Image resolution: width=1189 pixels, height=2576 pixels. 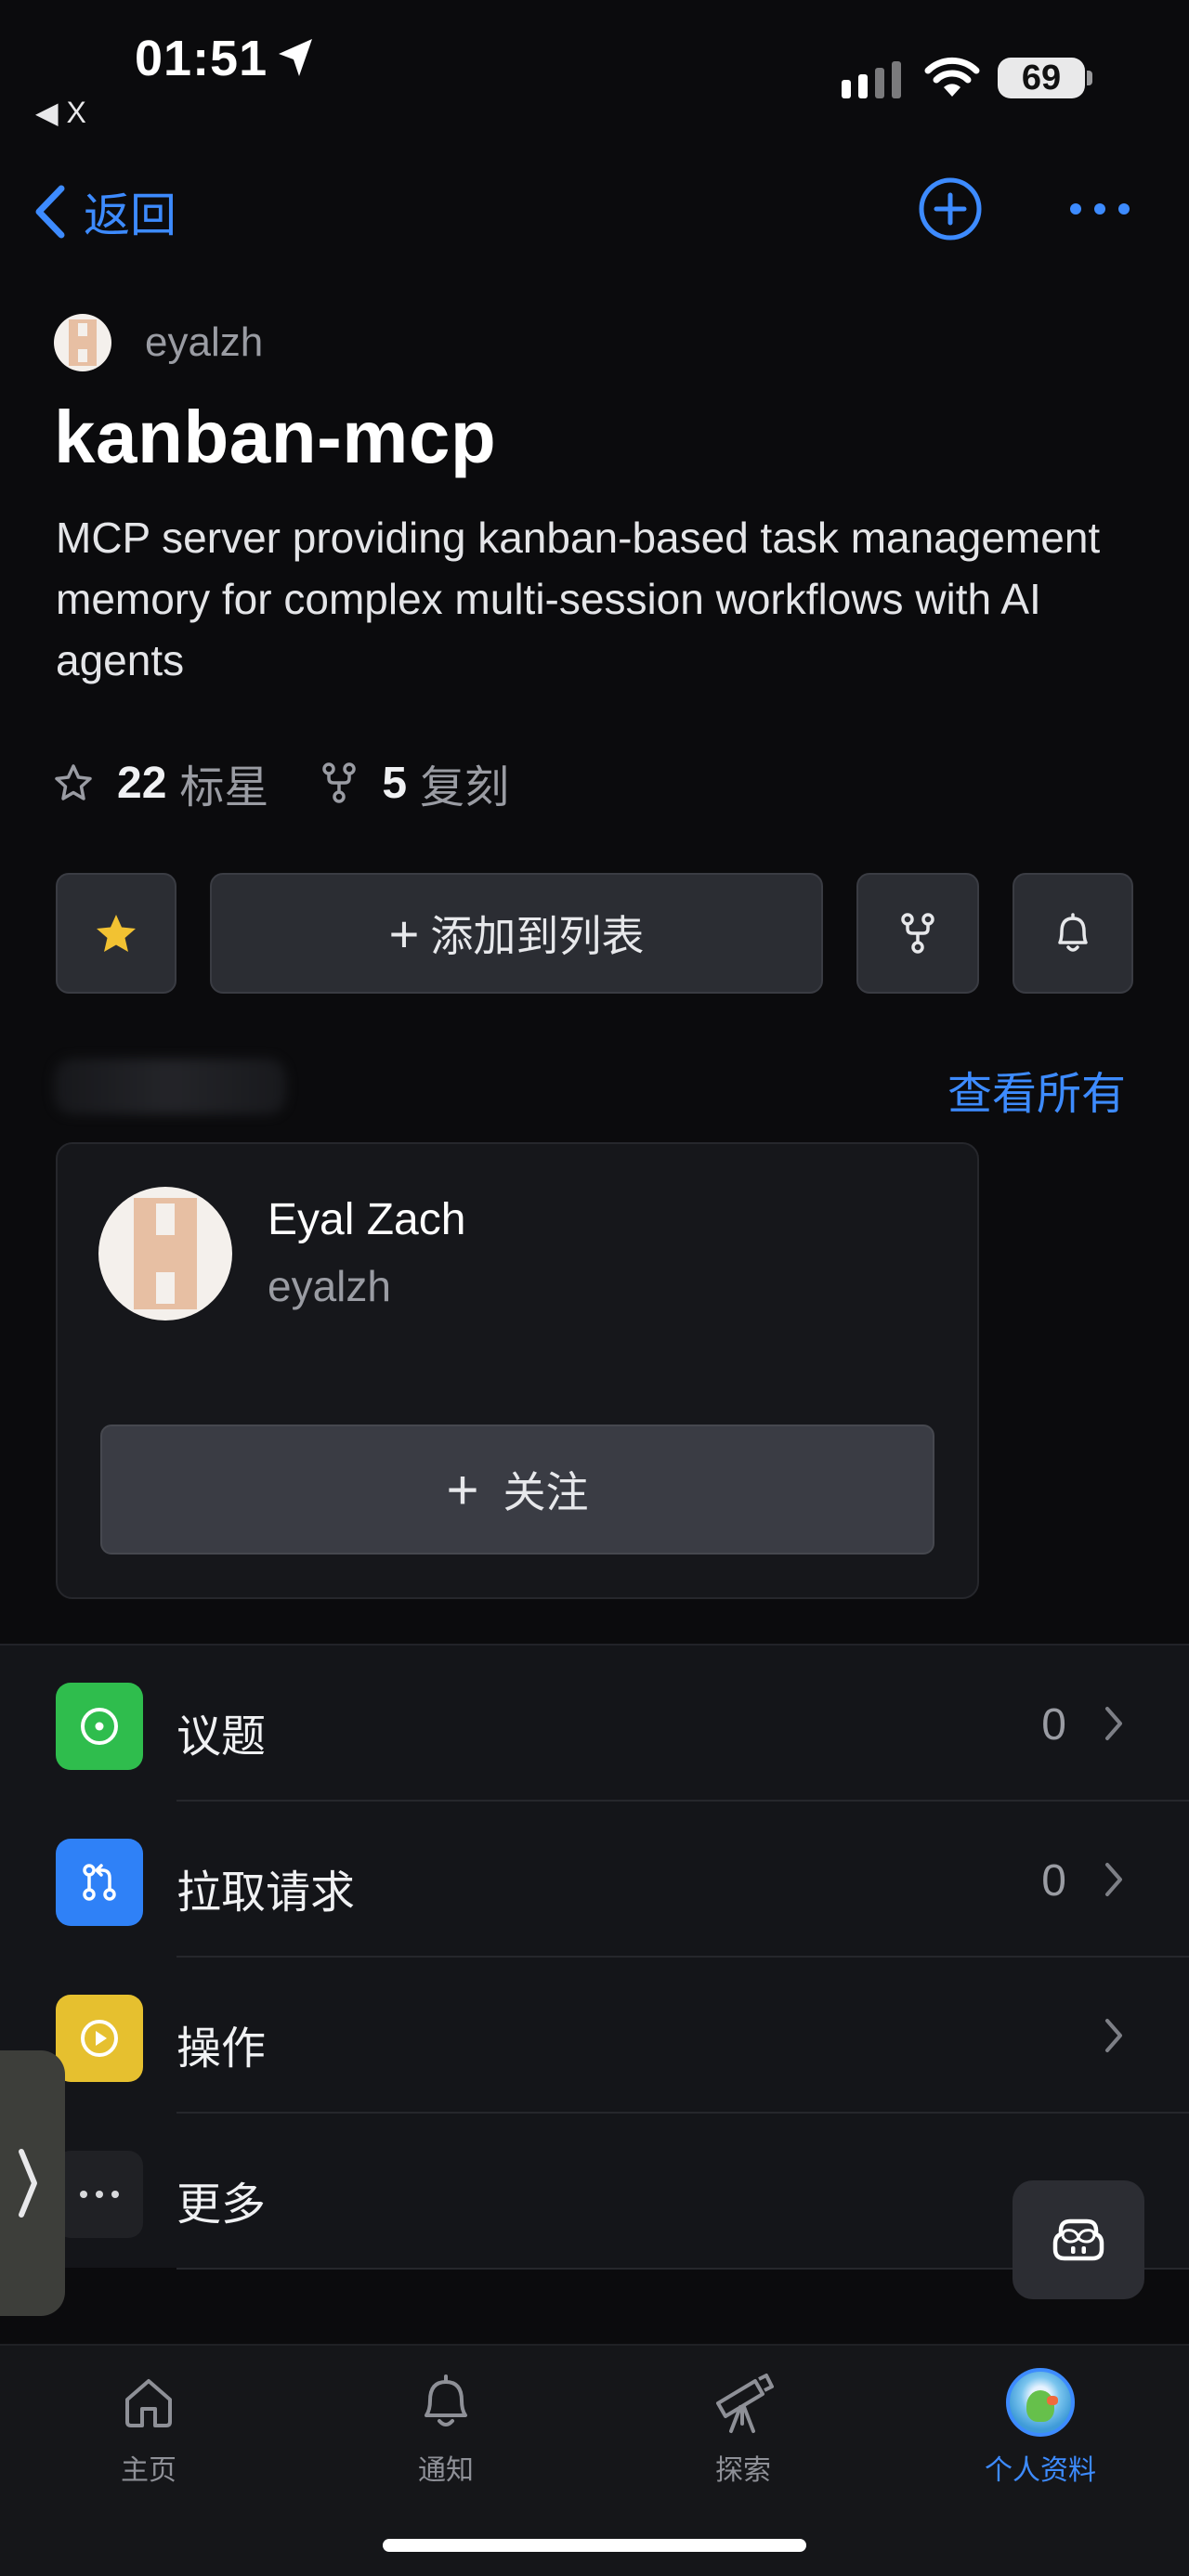 I want to click on stars-stat: 22 标星, so click(x=161, y=782).